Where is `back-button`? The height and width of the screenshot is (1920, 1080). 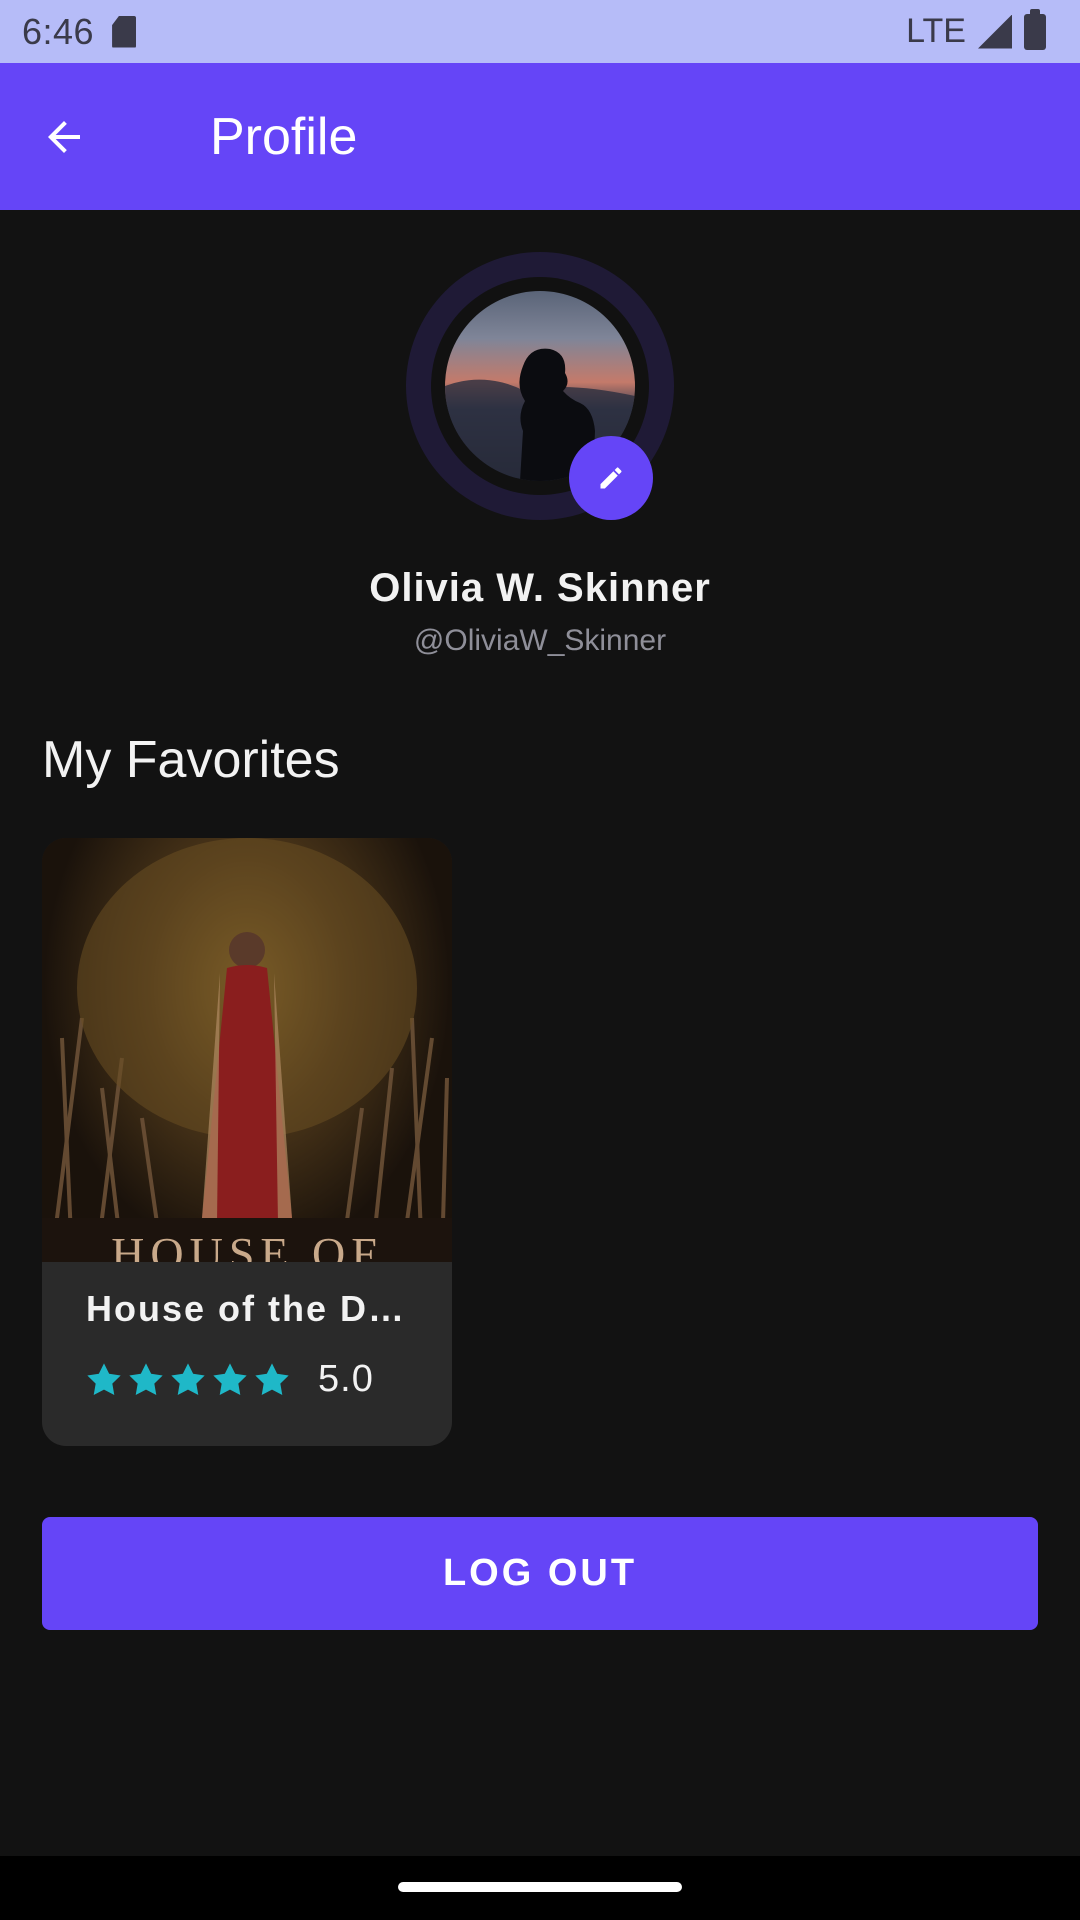 back-button is located at coordinates (64, 137).